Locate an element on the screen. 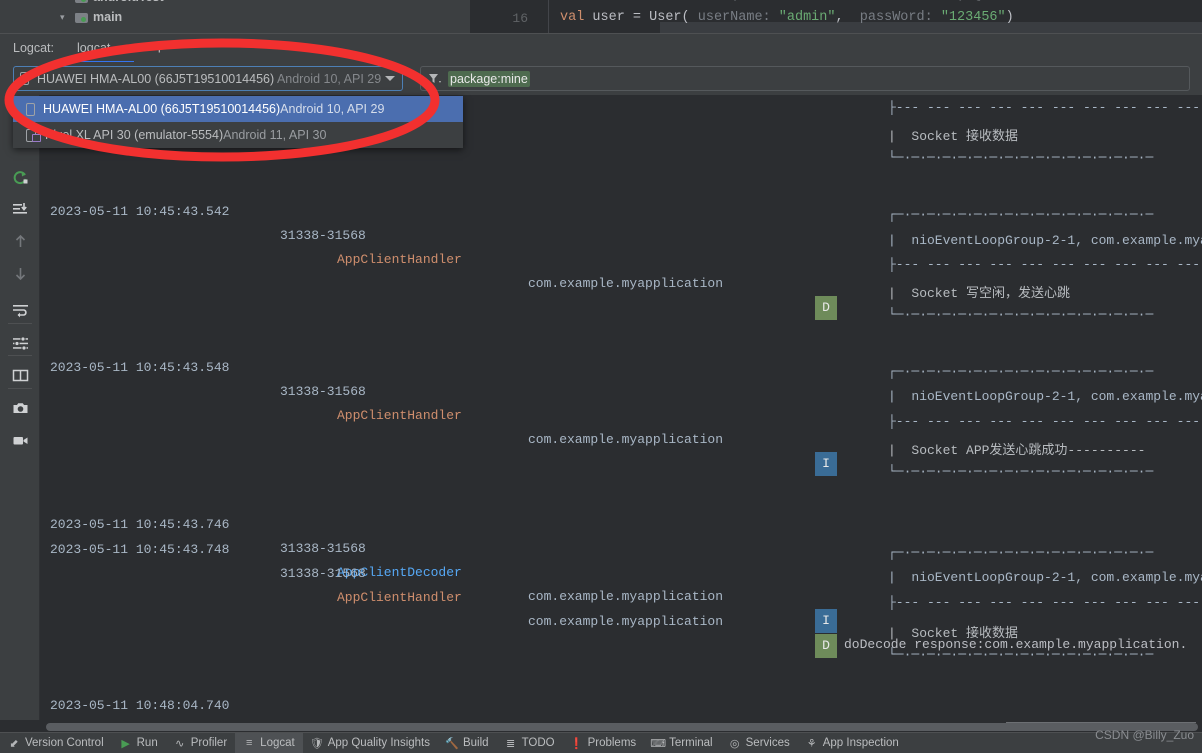 The image size is (1202, 753). log-message-box-line: | Socket 接收数据 is located at coordinates (953, 633).